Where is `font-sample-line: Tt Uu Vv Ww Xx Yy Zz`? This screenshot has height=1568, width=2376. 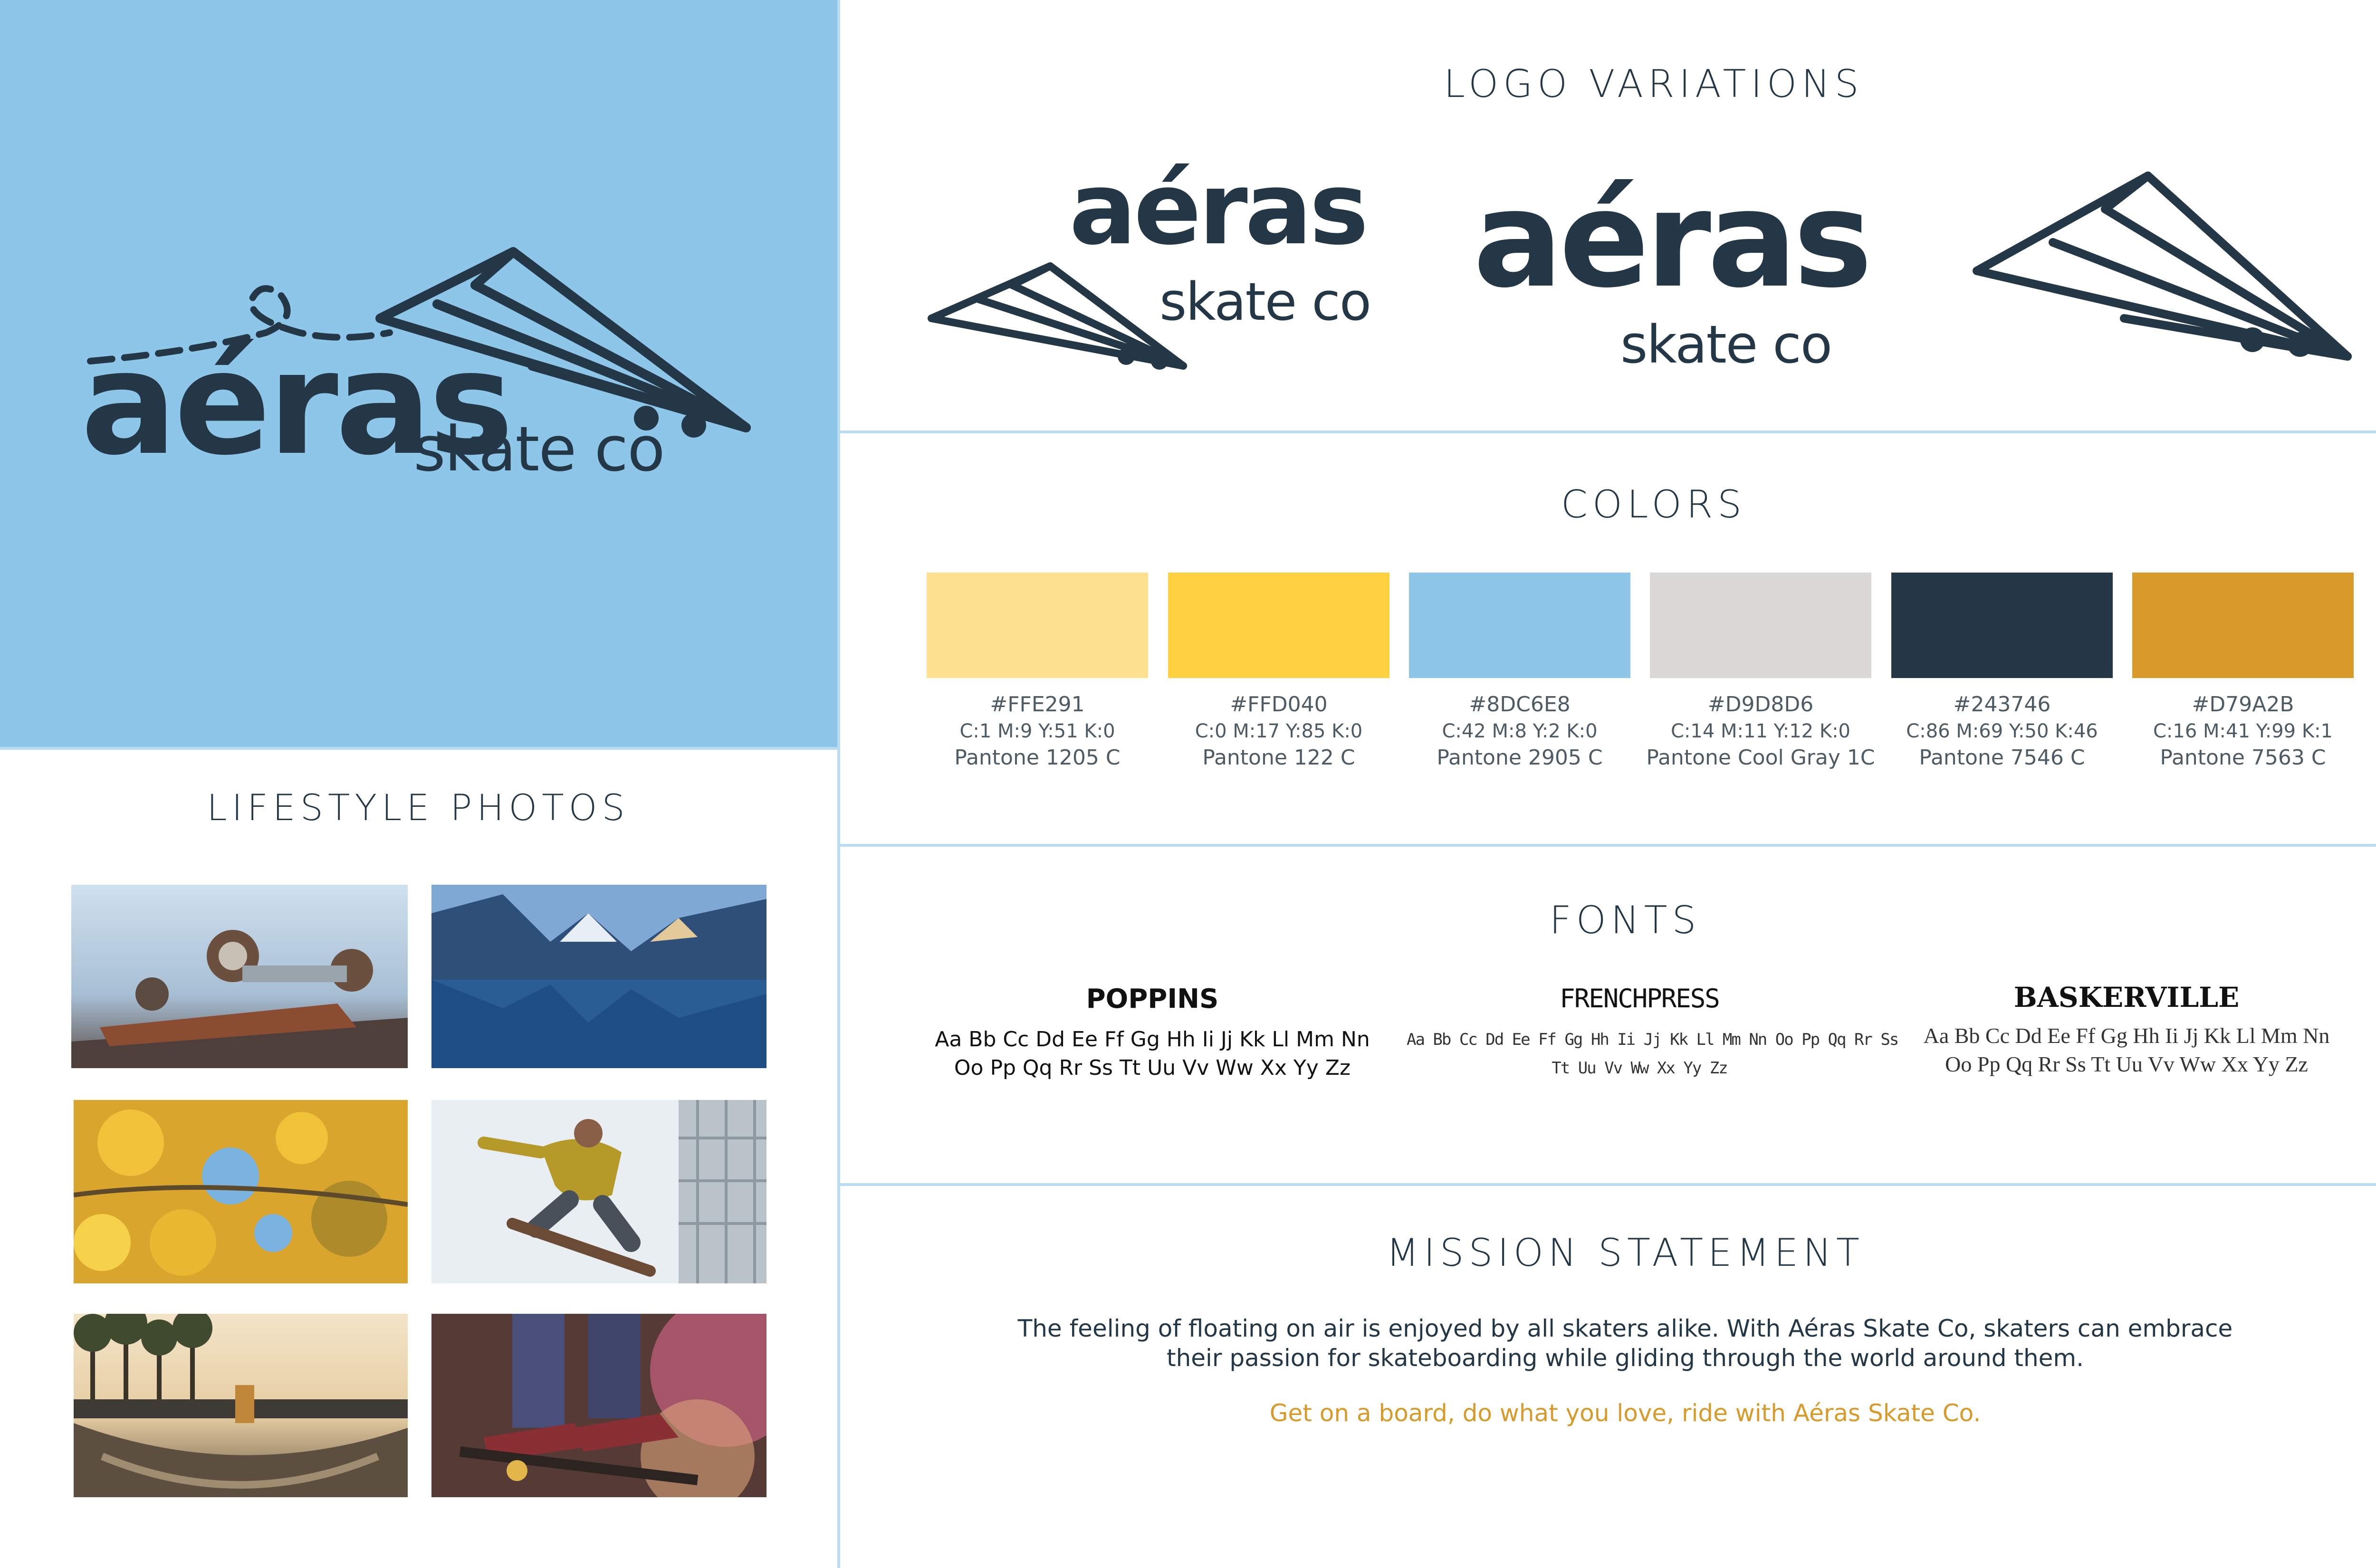 font-sample-line: Tt Uu Vv Ww Xx Yy Zz is located at coordinates (1640, 1069).